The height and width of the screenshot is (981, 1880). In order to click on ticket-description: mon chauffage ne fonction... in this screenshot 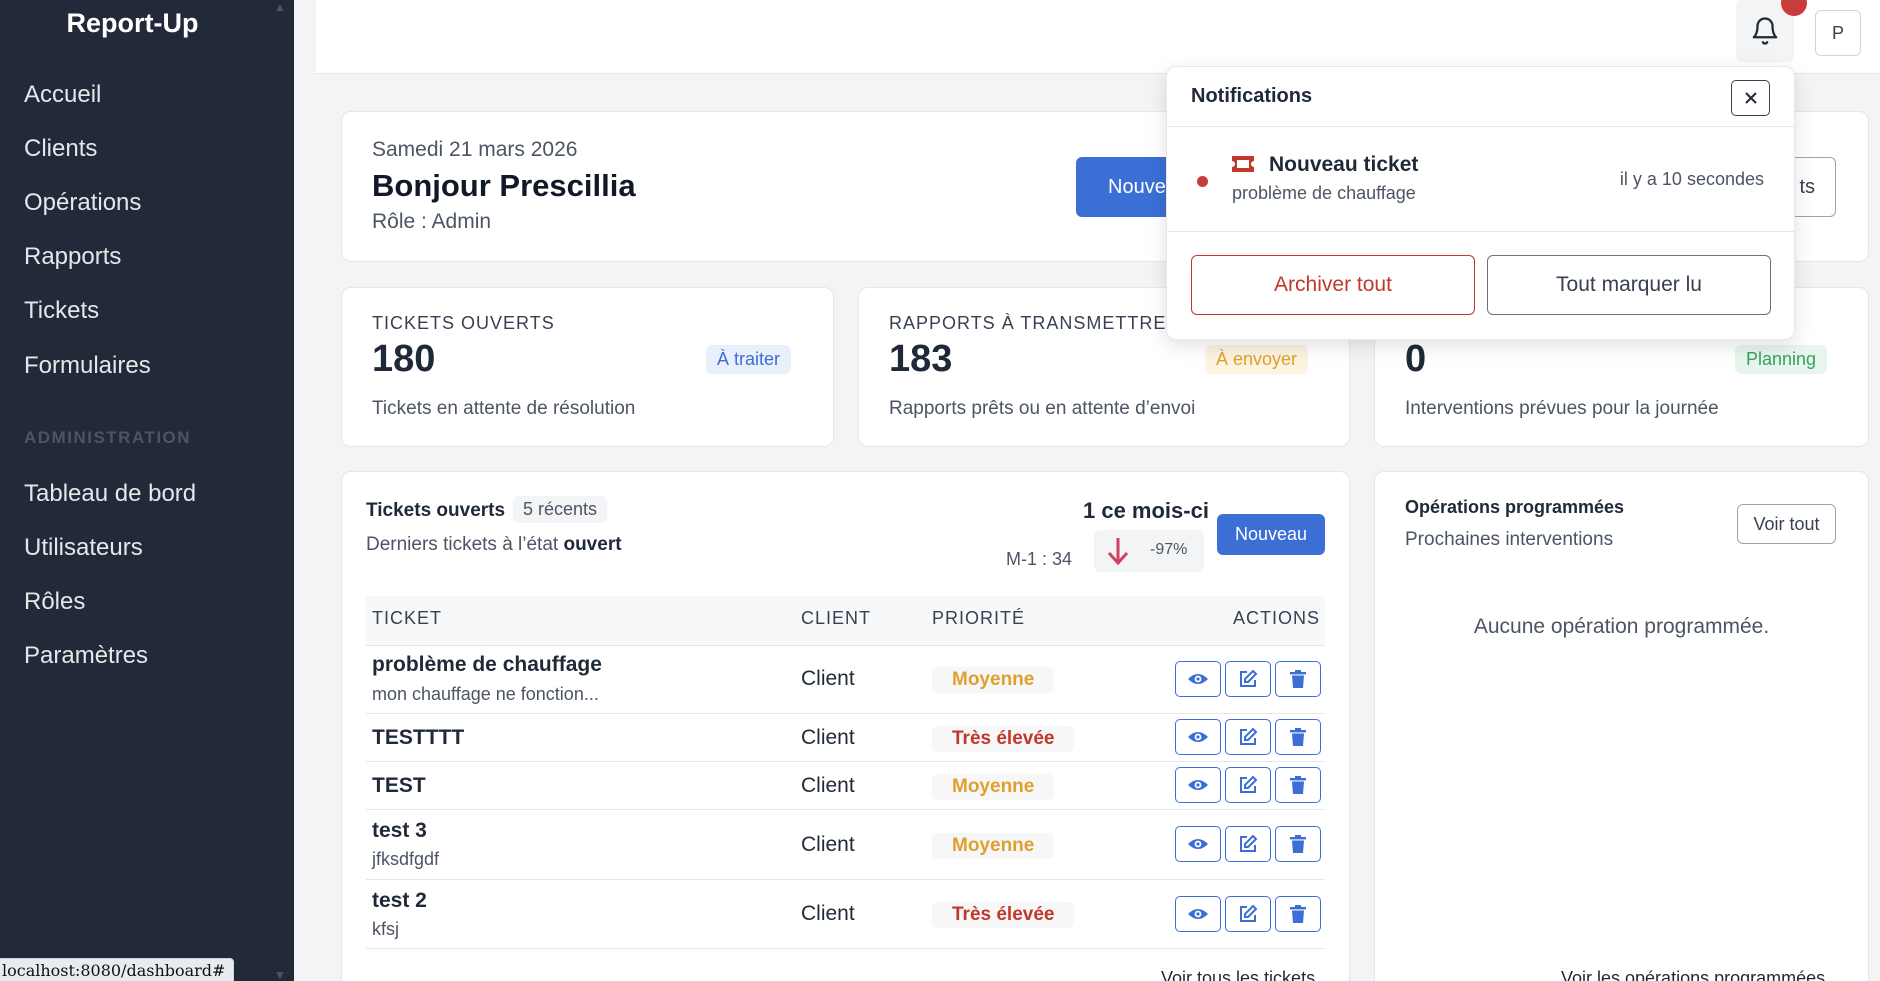, I will do `click(485, 694)`.